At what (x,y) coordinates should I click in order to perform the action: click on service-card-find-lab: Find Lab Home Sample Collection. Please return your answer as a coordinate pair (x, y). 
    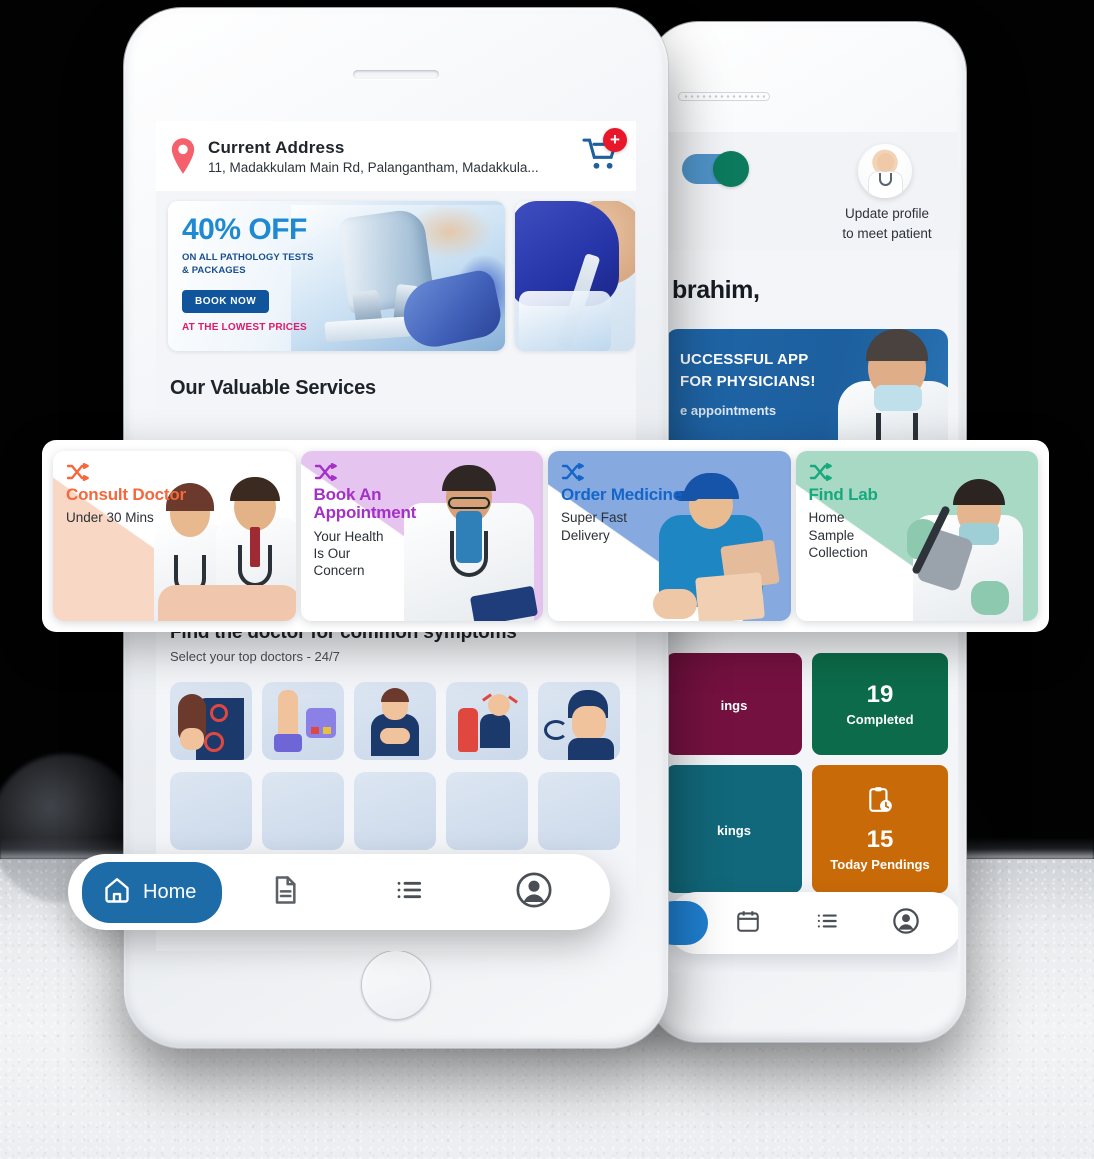
    Looking at the image, I should click on (917, 536).